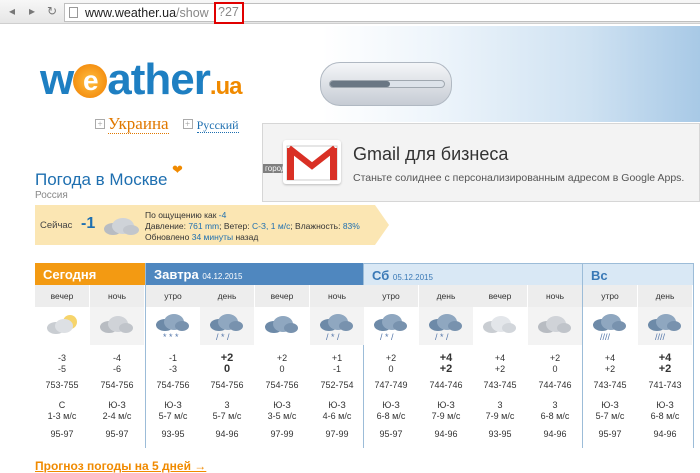 The width and height of the screenshot is (700, 473). What do you see at coordinates (120, 466) in the screenshot?
I see `five-day-forecast-link: Прогноз погоды на 5 дней →` at bounding box center [120, 466].